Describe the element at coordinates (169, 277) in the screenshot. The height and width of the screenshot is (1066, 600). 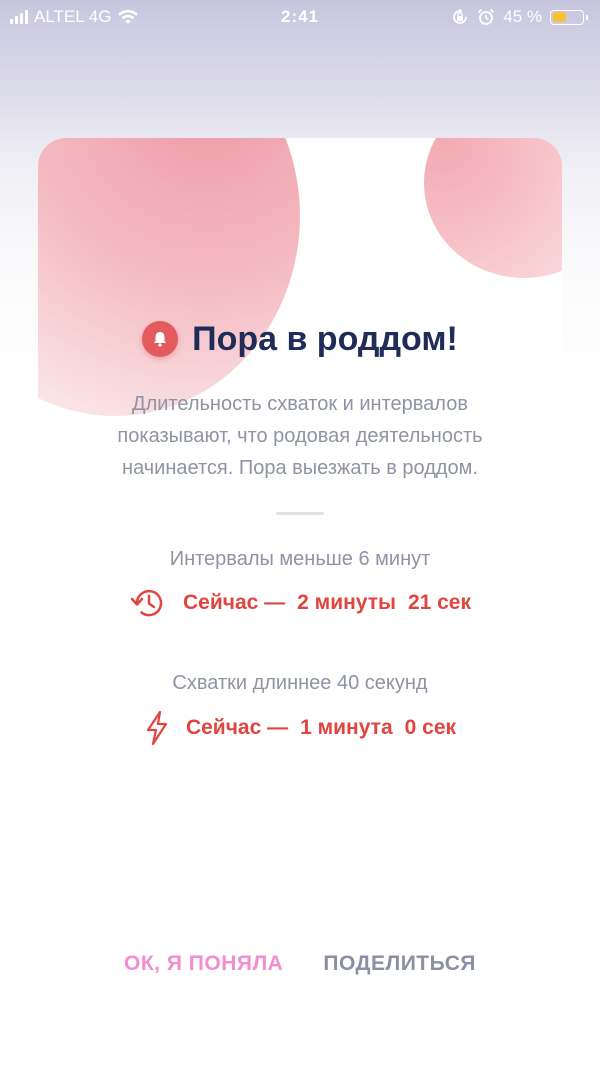
I see `decorative-blob-left` at that location.